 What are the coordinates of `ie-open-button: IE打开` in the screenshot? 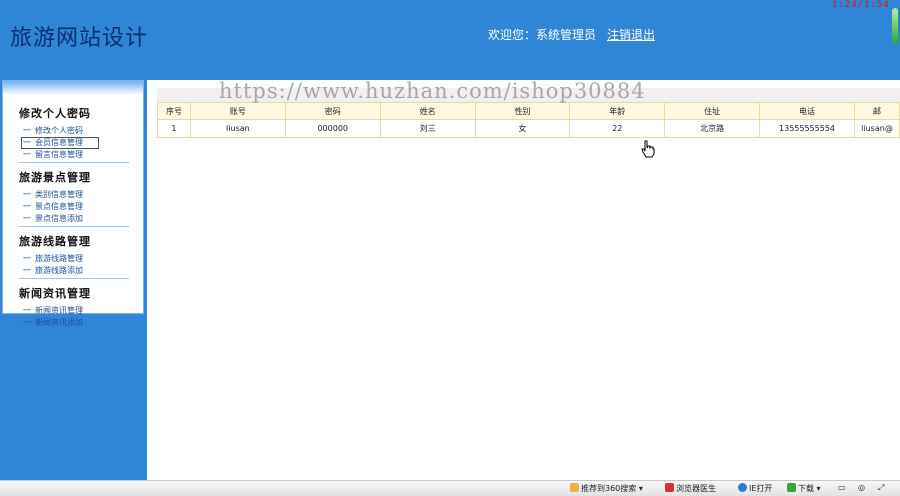 It's located at (755, 488).